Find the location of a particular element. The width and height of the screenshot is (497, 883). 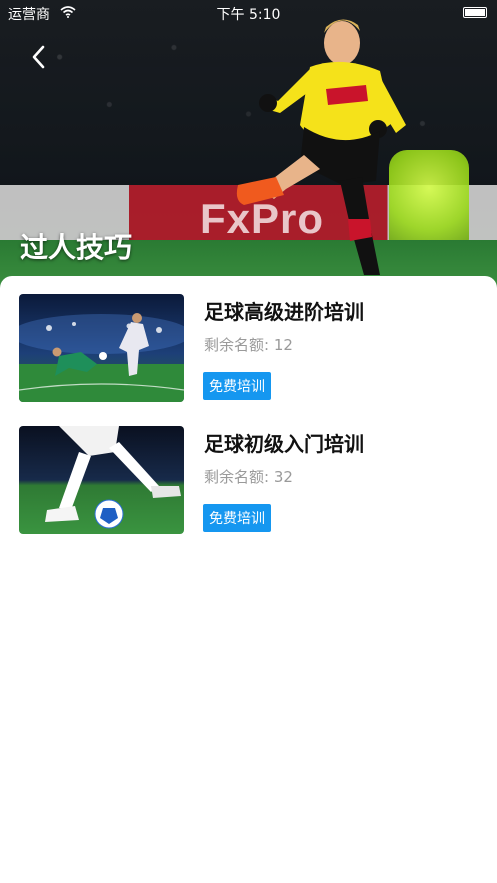

back-button is located at coordinates (39, 57).